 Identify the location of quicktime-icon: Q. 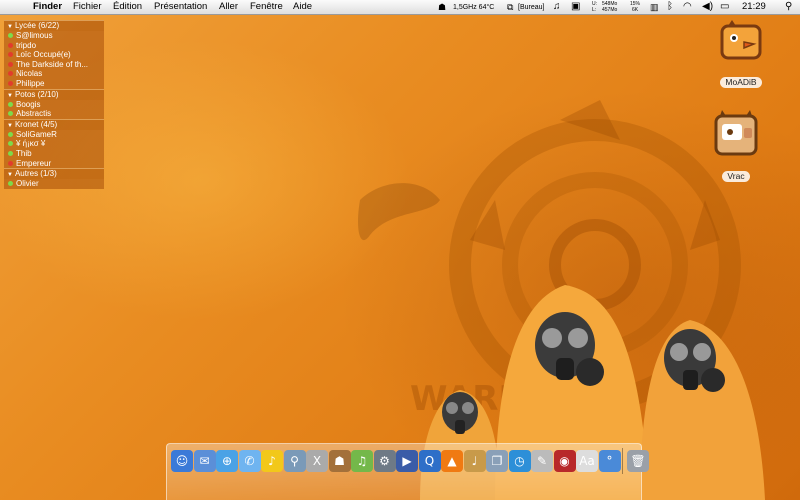
(429, 461).